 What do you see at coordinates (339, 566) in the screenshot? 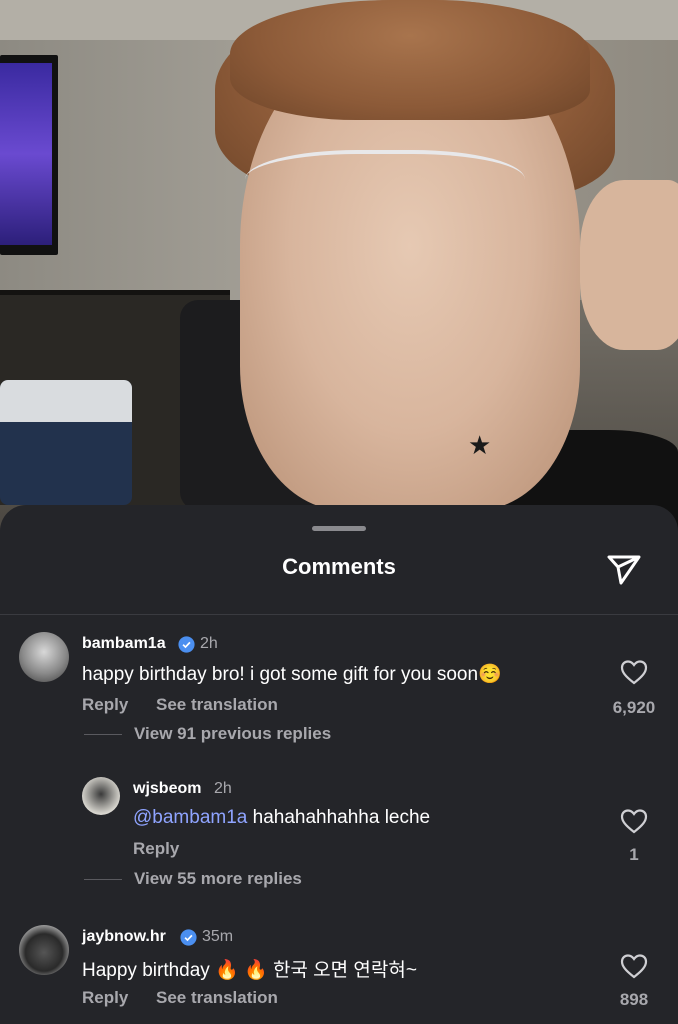
I see `sheet-title: Comments` at bounding box center [339, 566].